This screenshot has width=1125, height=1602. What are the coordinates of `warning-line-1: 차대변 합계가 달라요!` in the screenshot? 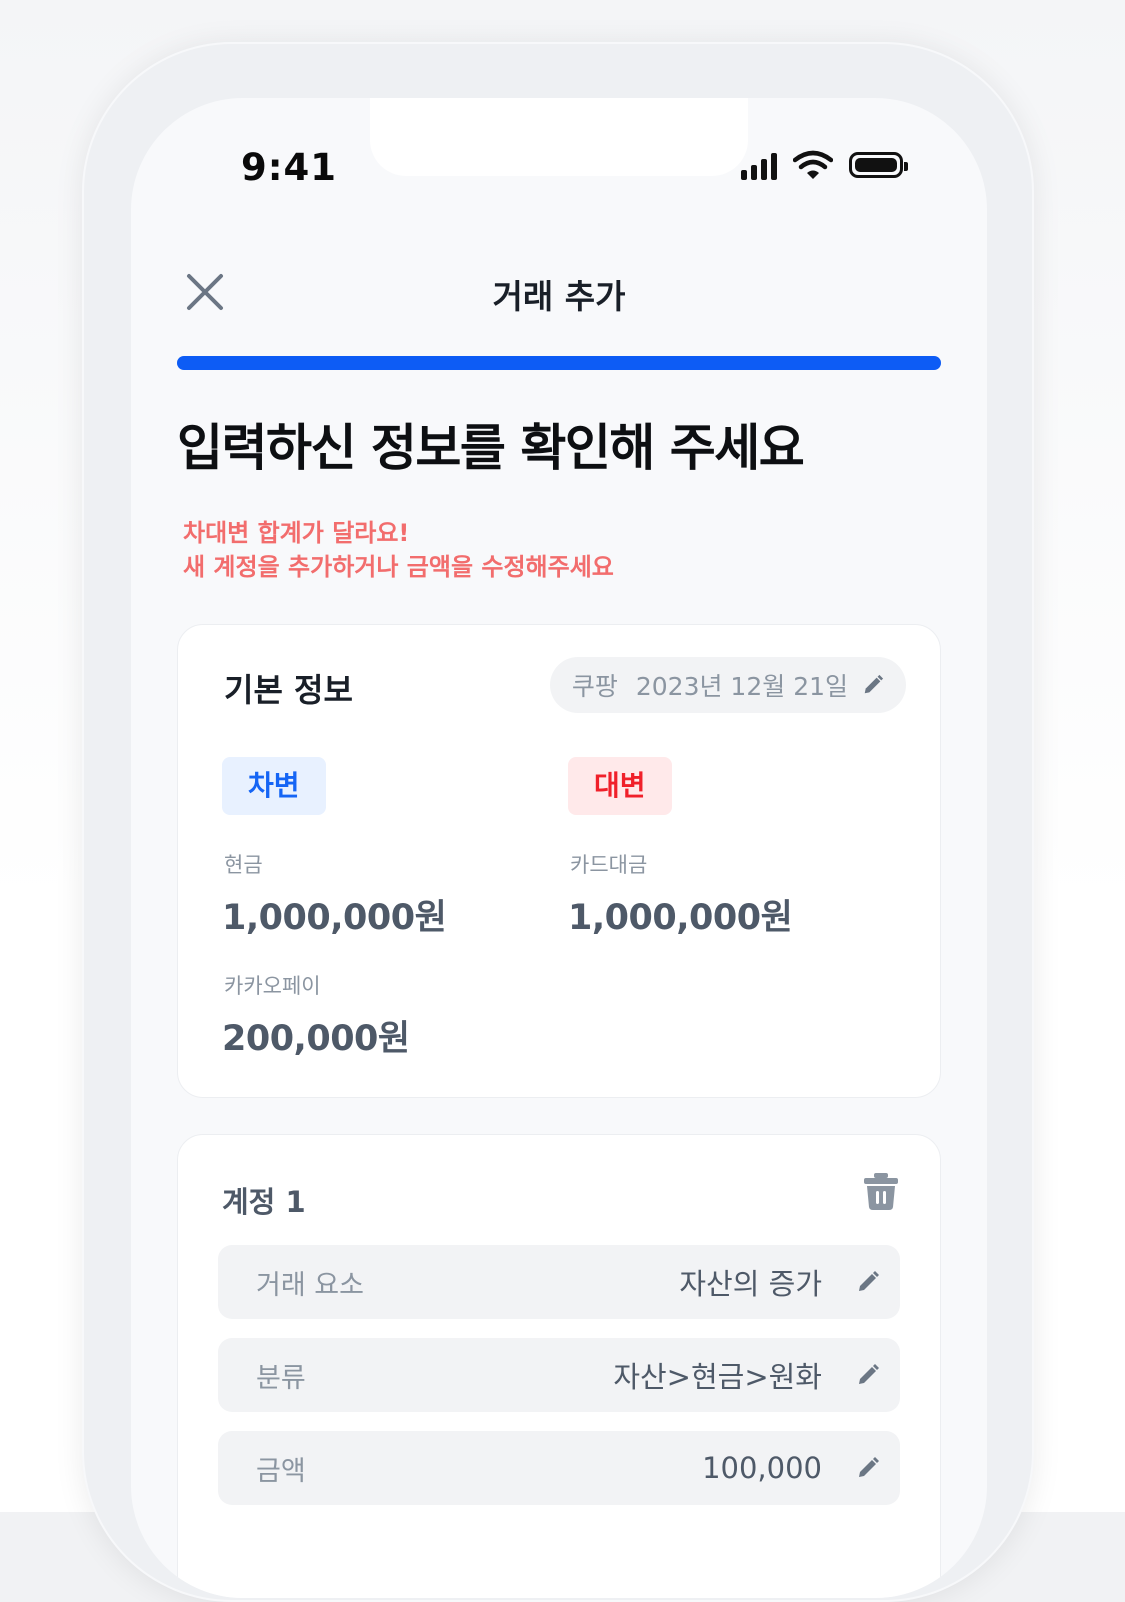 It's located at (296, 533).